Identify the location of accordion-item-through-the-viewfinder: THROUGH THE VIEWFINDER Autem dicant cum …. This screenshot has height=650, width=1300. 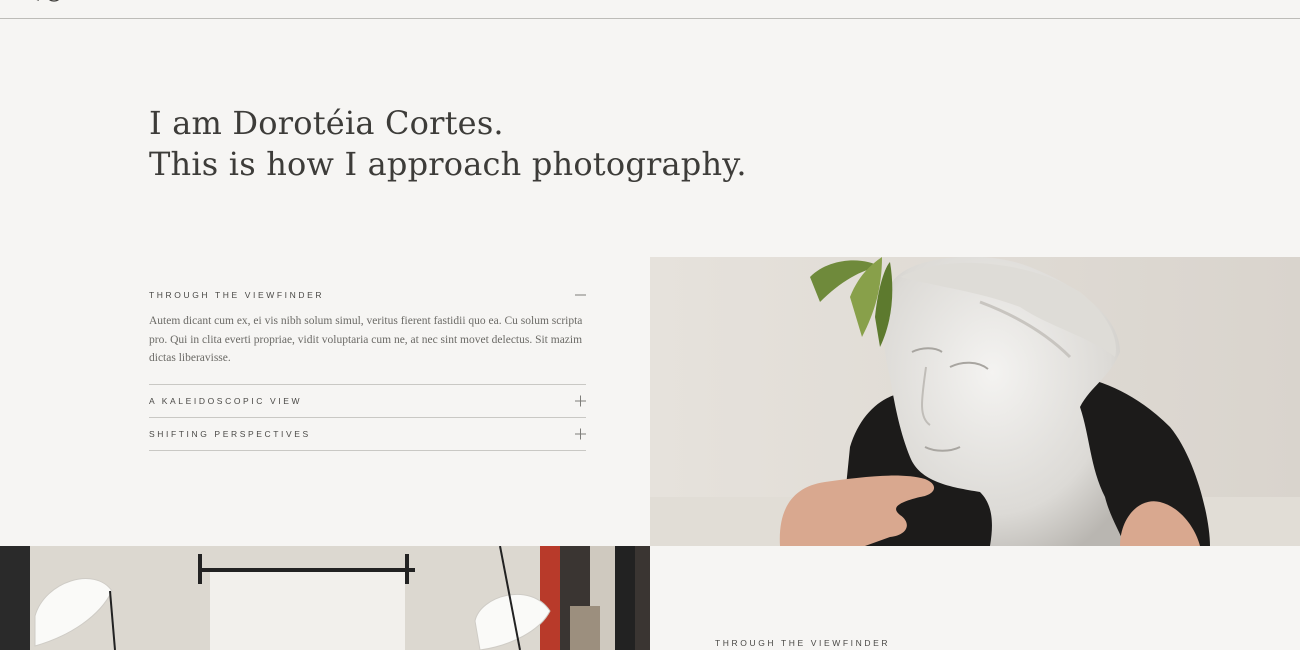
(367, 332).